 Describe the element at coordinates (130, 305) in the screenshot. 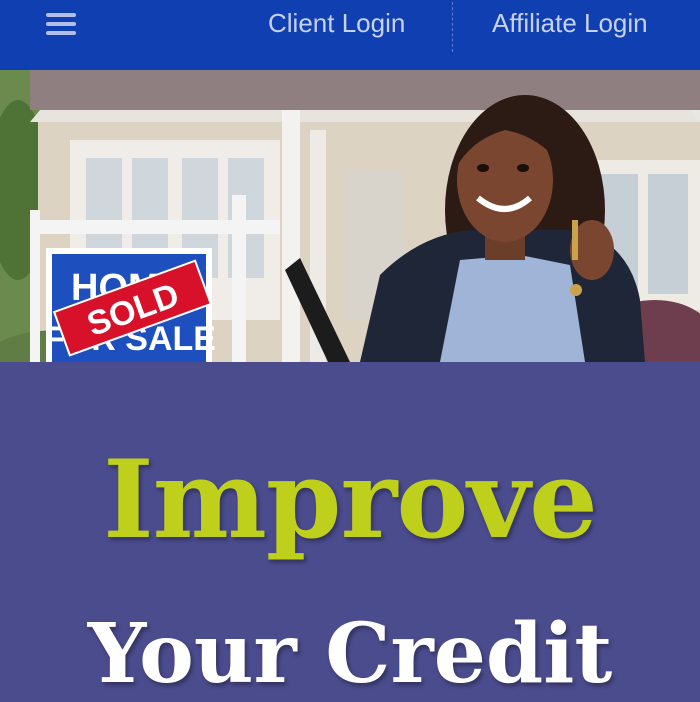

I see `for-sale-sign: HOME FOR SALE SOLD` at that location.